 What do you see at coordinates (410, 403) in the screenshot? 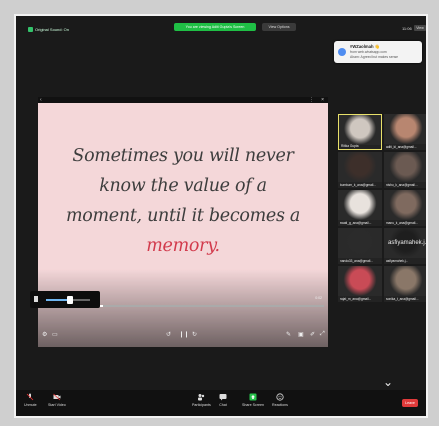
I see `leave-button: Leave` at bounding box center [410, 403].